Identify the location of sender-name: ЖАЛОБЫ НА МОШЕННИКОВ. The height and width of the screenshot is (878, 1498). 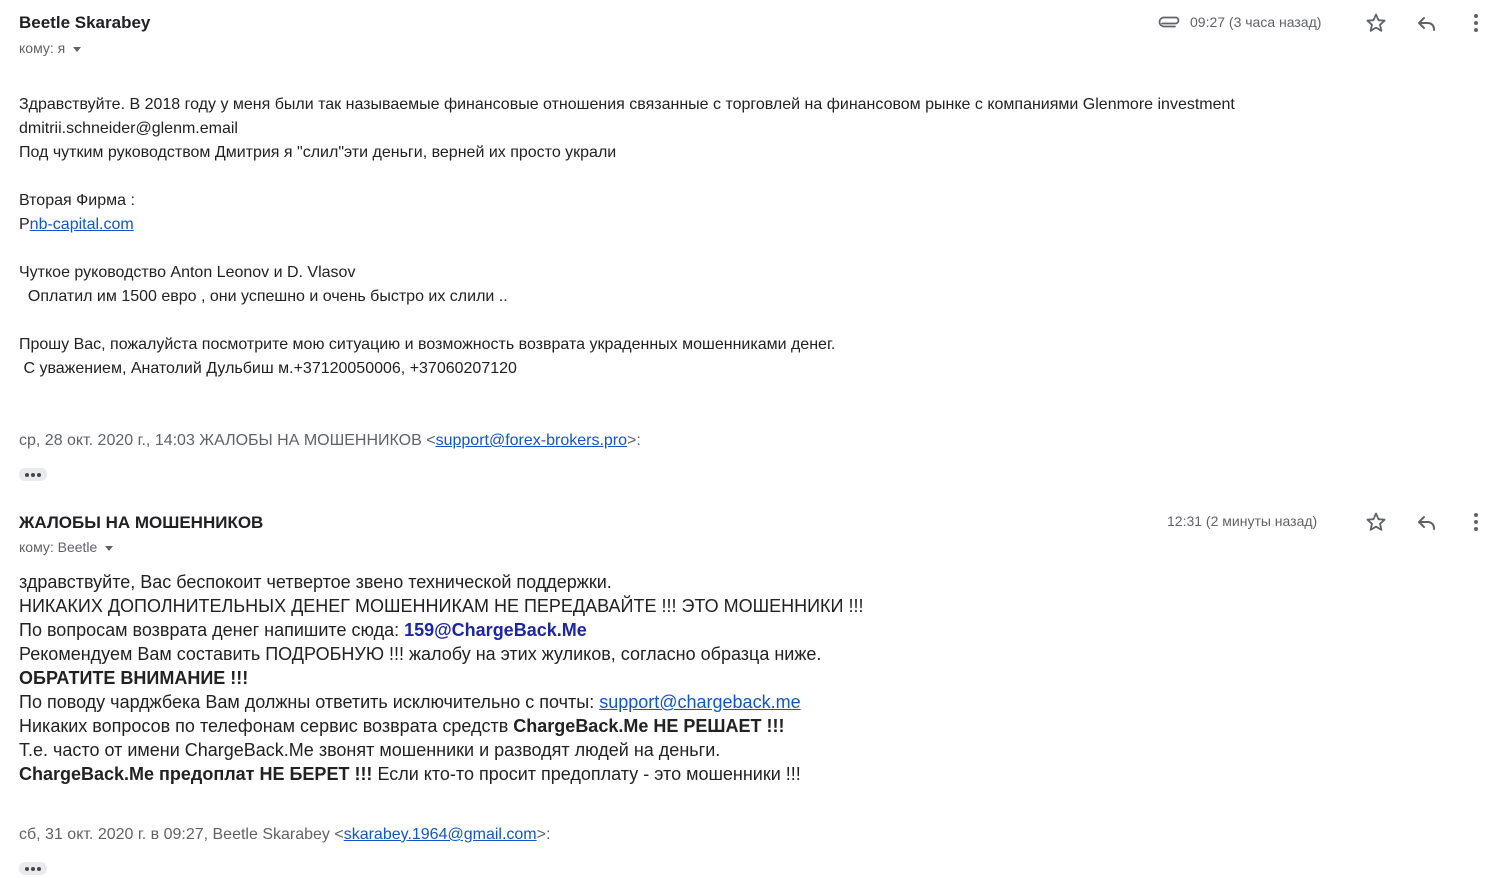
(141, 523).